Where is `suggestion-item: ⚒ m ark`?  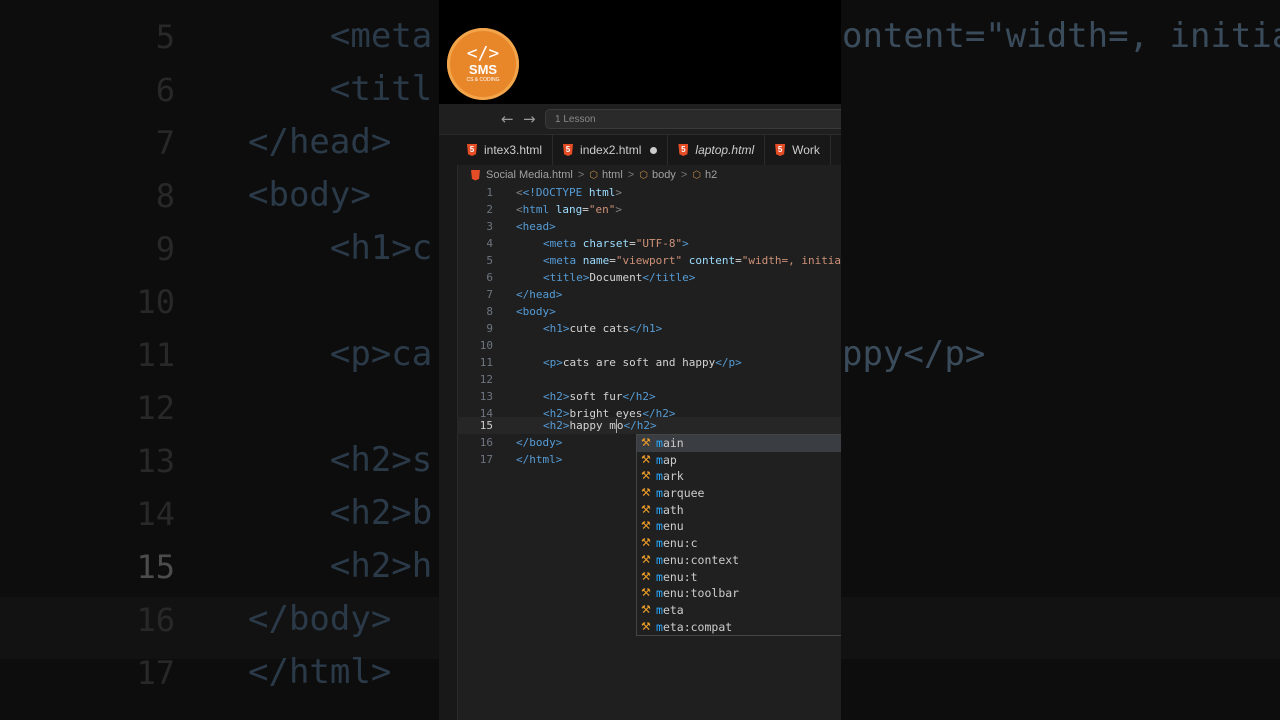
suggestion-item: ⚒ m ark is located at coordinates (739, 476).